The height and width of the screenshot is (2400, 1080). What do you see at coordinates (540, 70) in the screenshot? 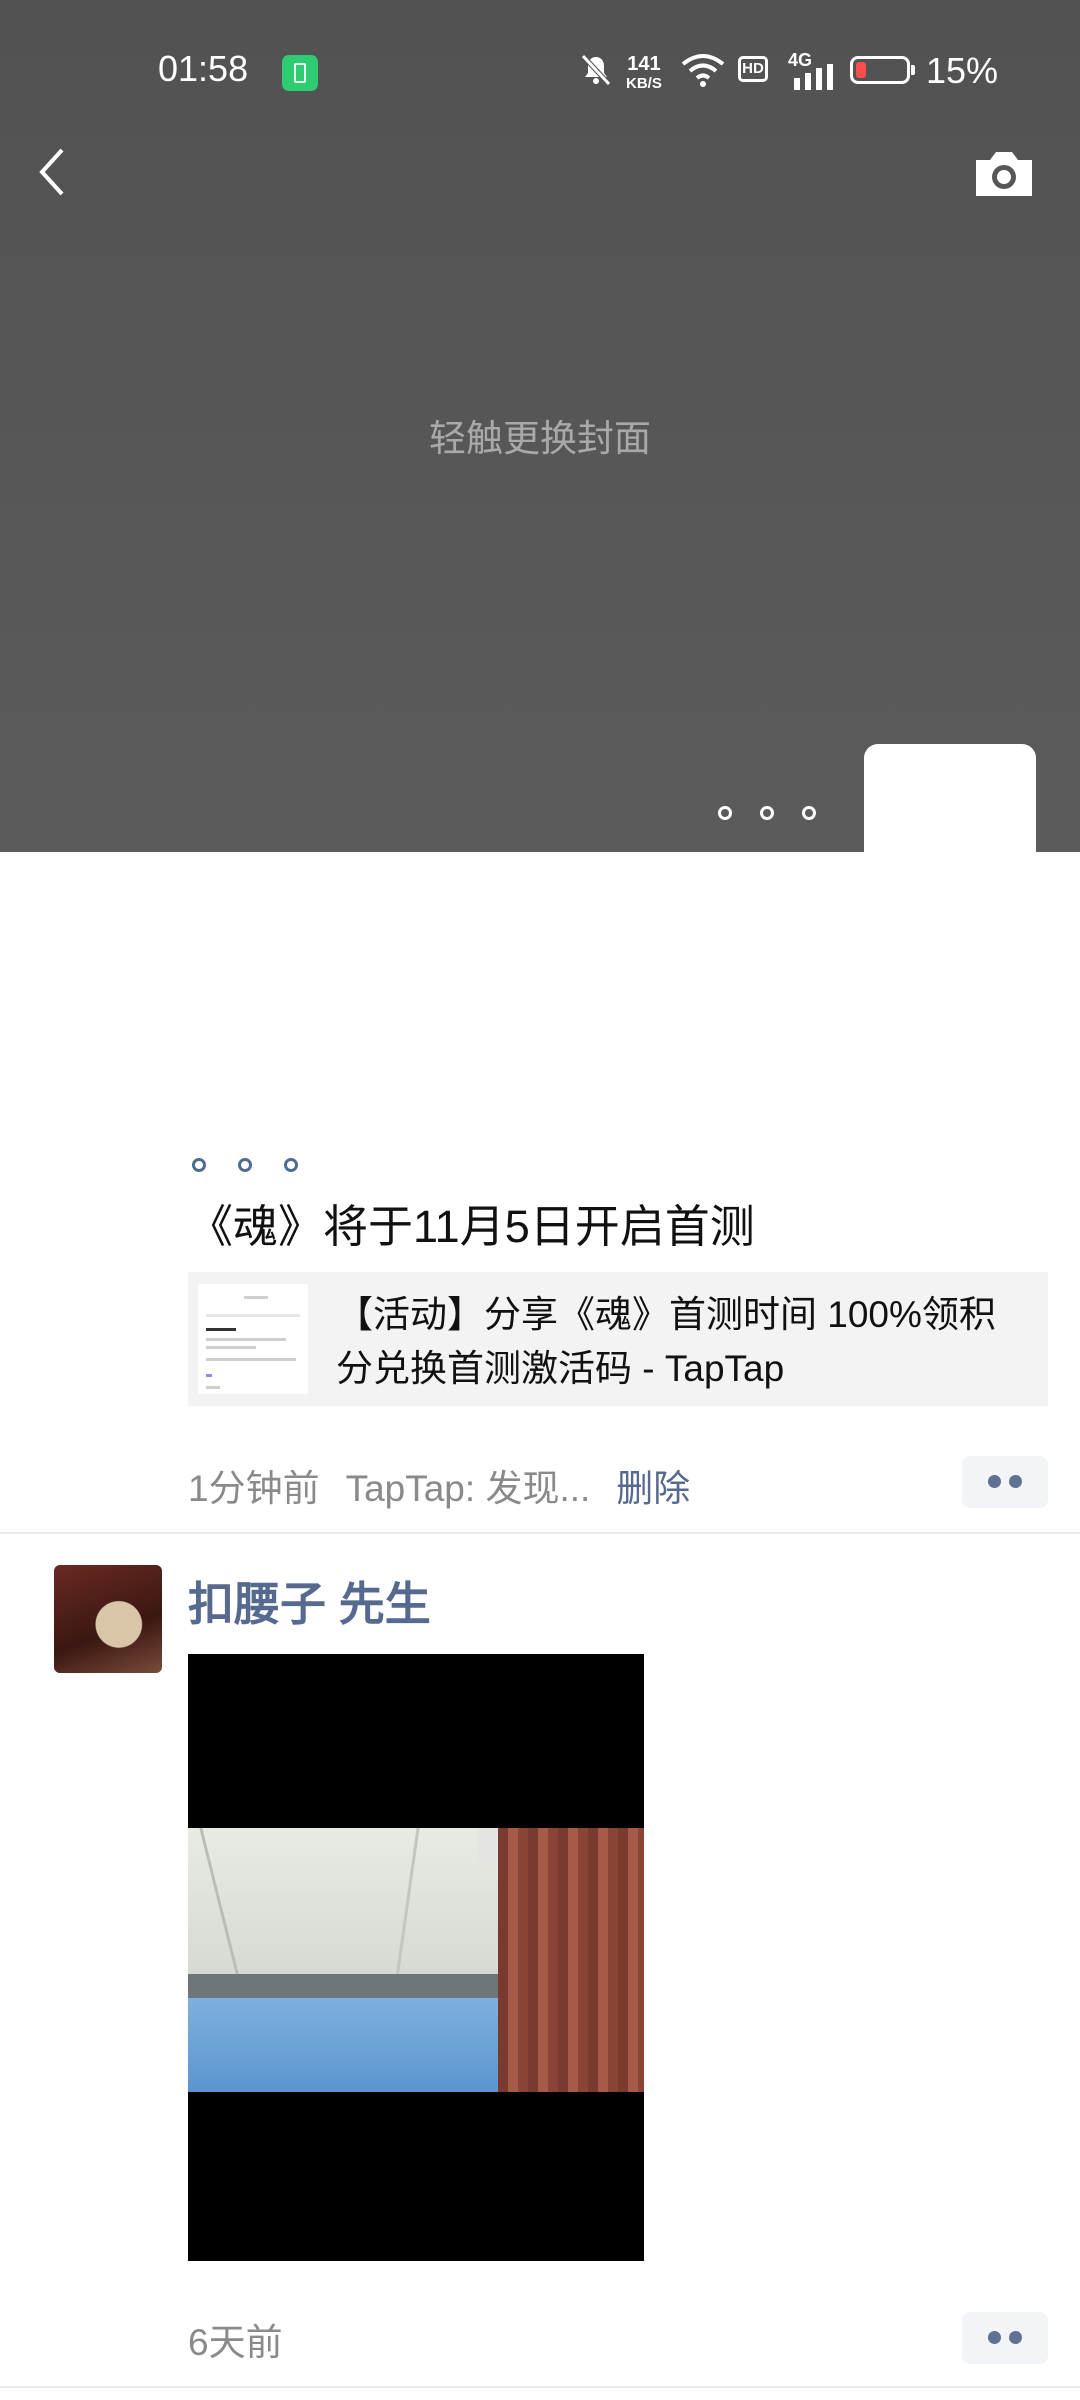
I see `status-bar: 01:58 141 KB/S HD 4G 15%` at bounding box center [540, 70].